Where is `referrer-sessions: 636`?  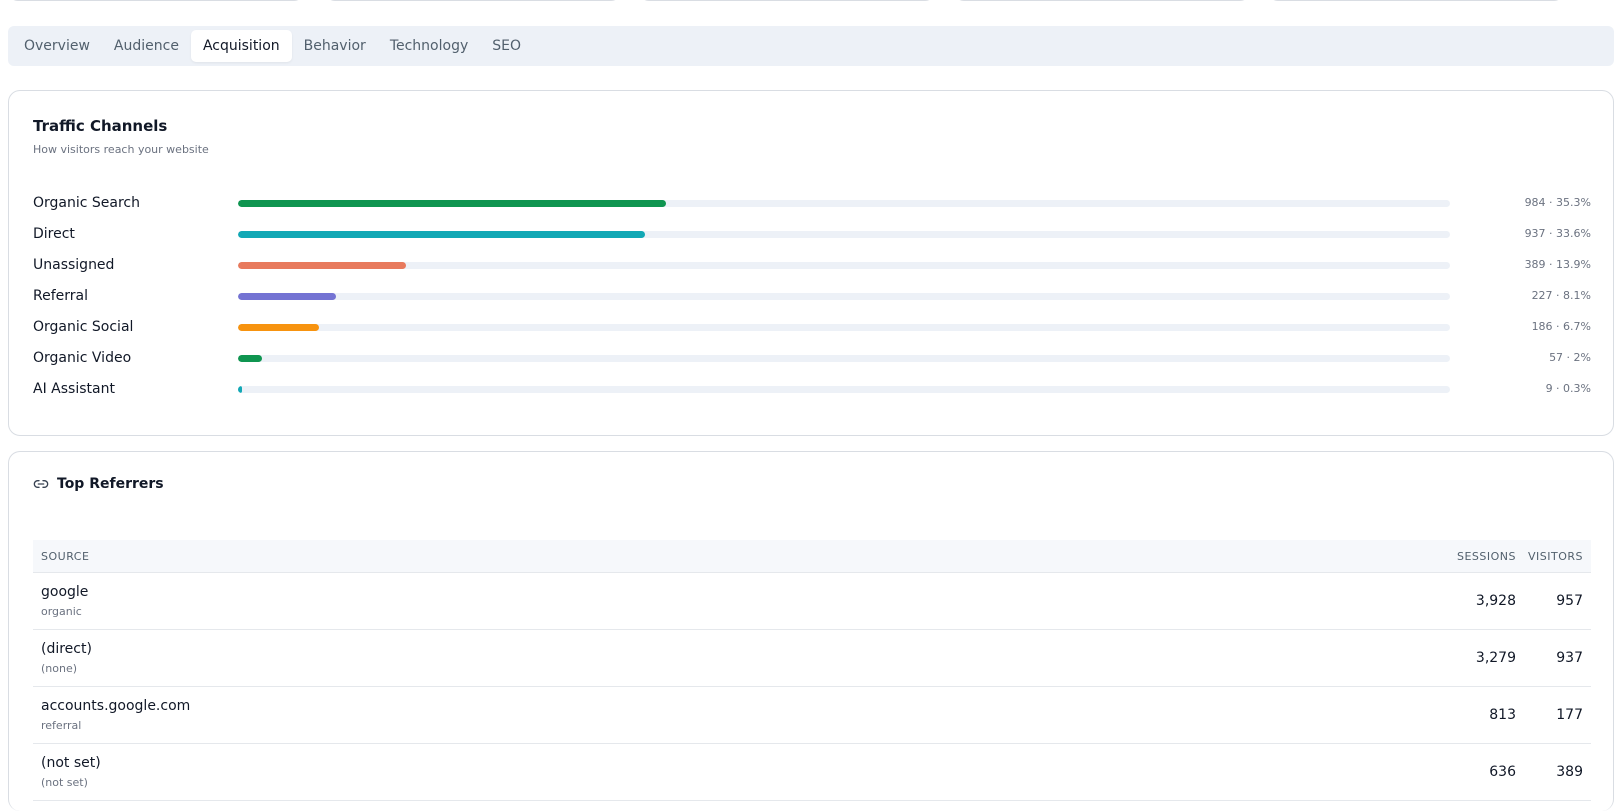
referrer-sessions: 636 is located at coordinates (1502, 772).